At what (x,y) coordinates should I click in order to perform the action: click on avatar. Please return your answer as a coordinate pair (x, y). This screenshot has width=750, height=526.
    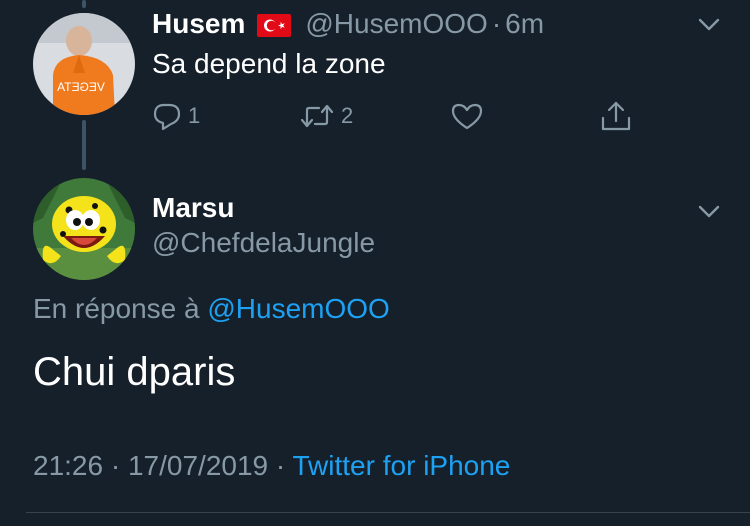
    Looking at the image, I should click on (84, 229).